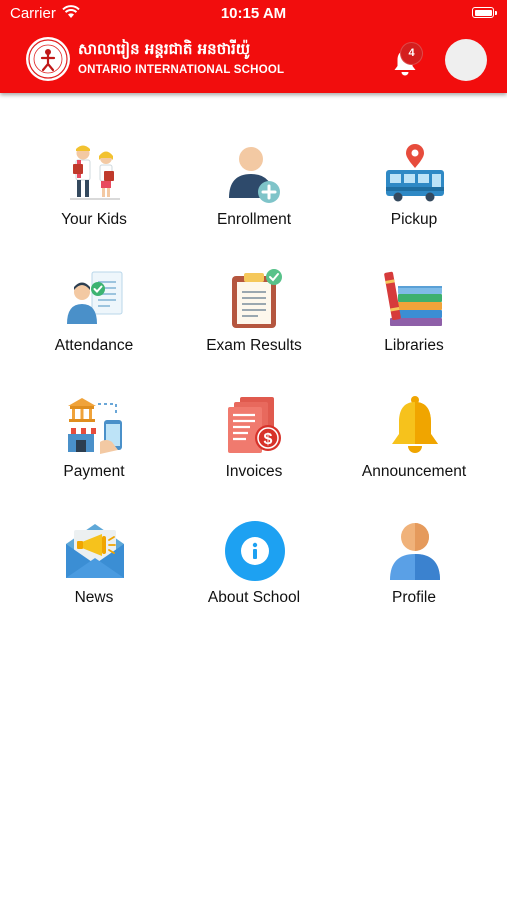 Image resolution: width=507 pixels, height=900 pixels. I want to click on menu-item-label: Invoices, so click(254, 471).